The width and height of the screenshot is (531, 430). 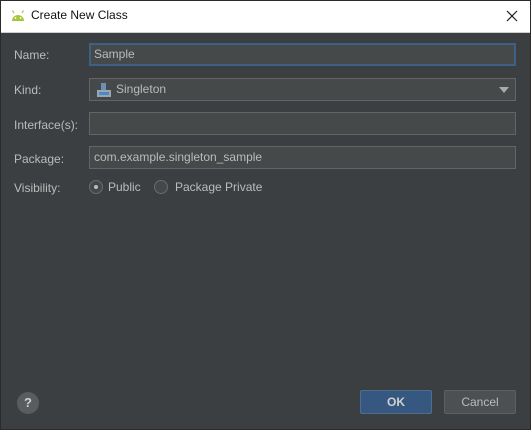 What do you see at coordinates (302, 54) in the screenshot?
I see `name-input: Sample` at bounding box center [302, 54].